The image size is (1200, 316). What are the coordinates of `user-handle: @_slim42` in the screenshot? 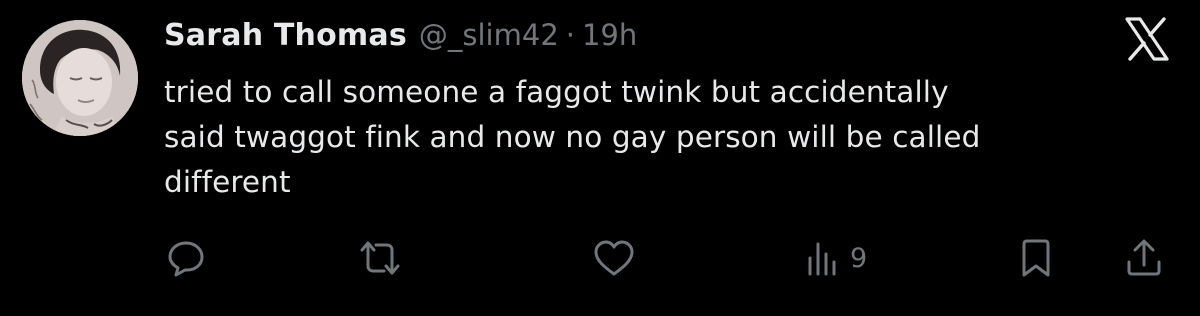 It's located at (489, 35).